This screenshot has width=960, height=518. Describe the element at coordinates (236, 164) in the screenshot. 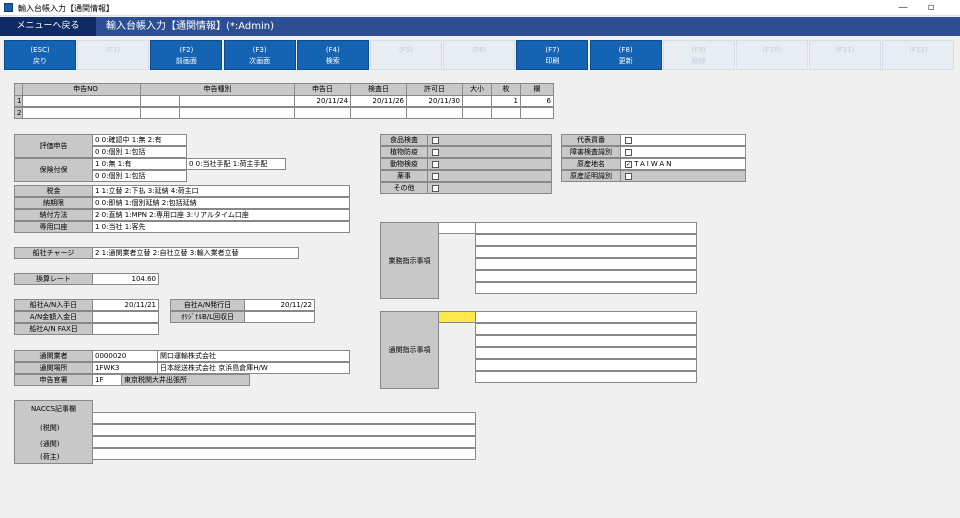

I see `hoken-tehai-field: 0 0:当社手配 1:荷主手配` at that location.